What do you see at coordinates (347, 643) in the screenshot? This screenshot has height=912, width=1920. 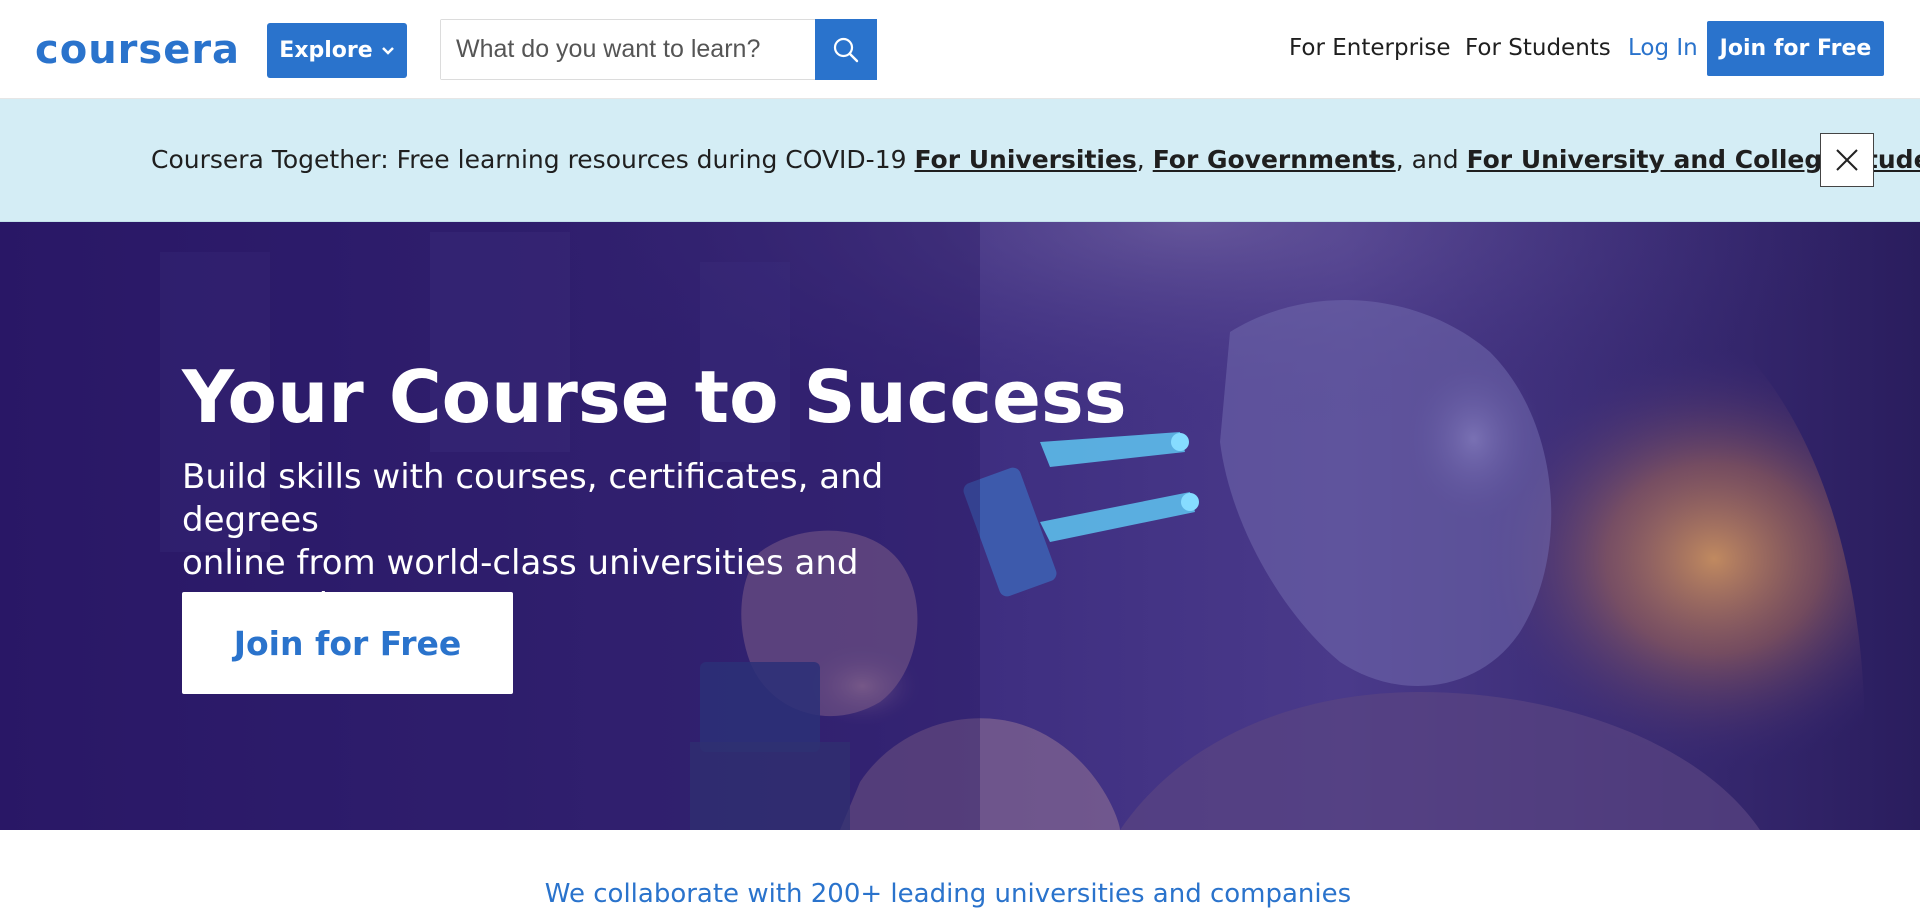 I see `join-free-hero-button: Join for Free` at bounding box center [347, 643].